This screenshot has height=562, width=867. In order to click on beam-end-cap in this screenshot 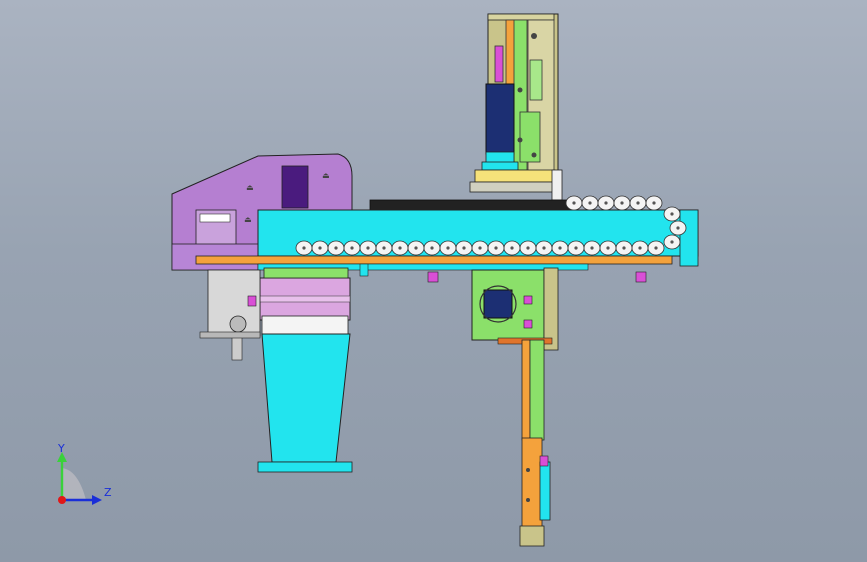, I will do `click(689, 238)`.